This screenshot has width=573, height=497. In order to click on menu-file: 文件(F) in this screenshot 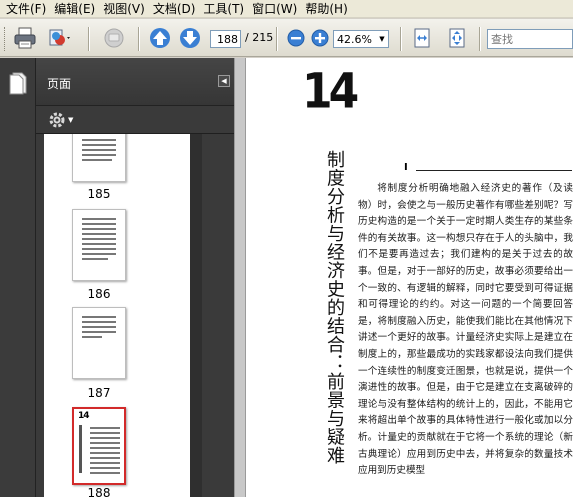, I will do `click(26, 9)`.